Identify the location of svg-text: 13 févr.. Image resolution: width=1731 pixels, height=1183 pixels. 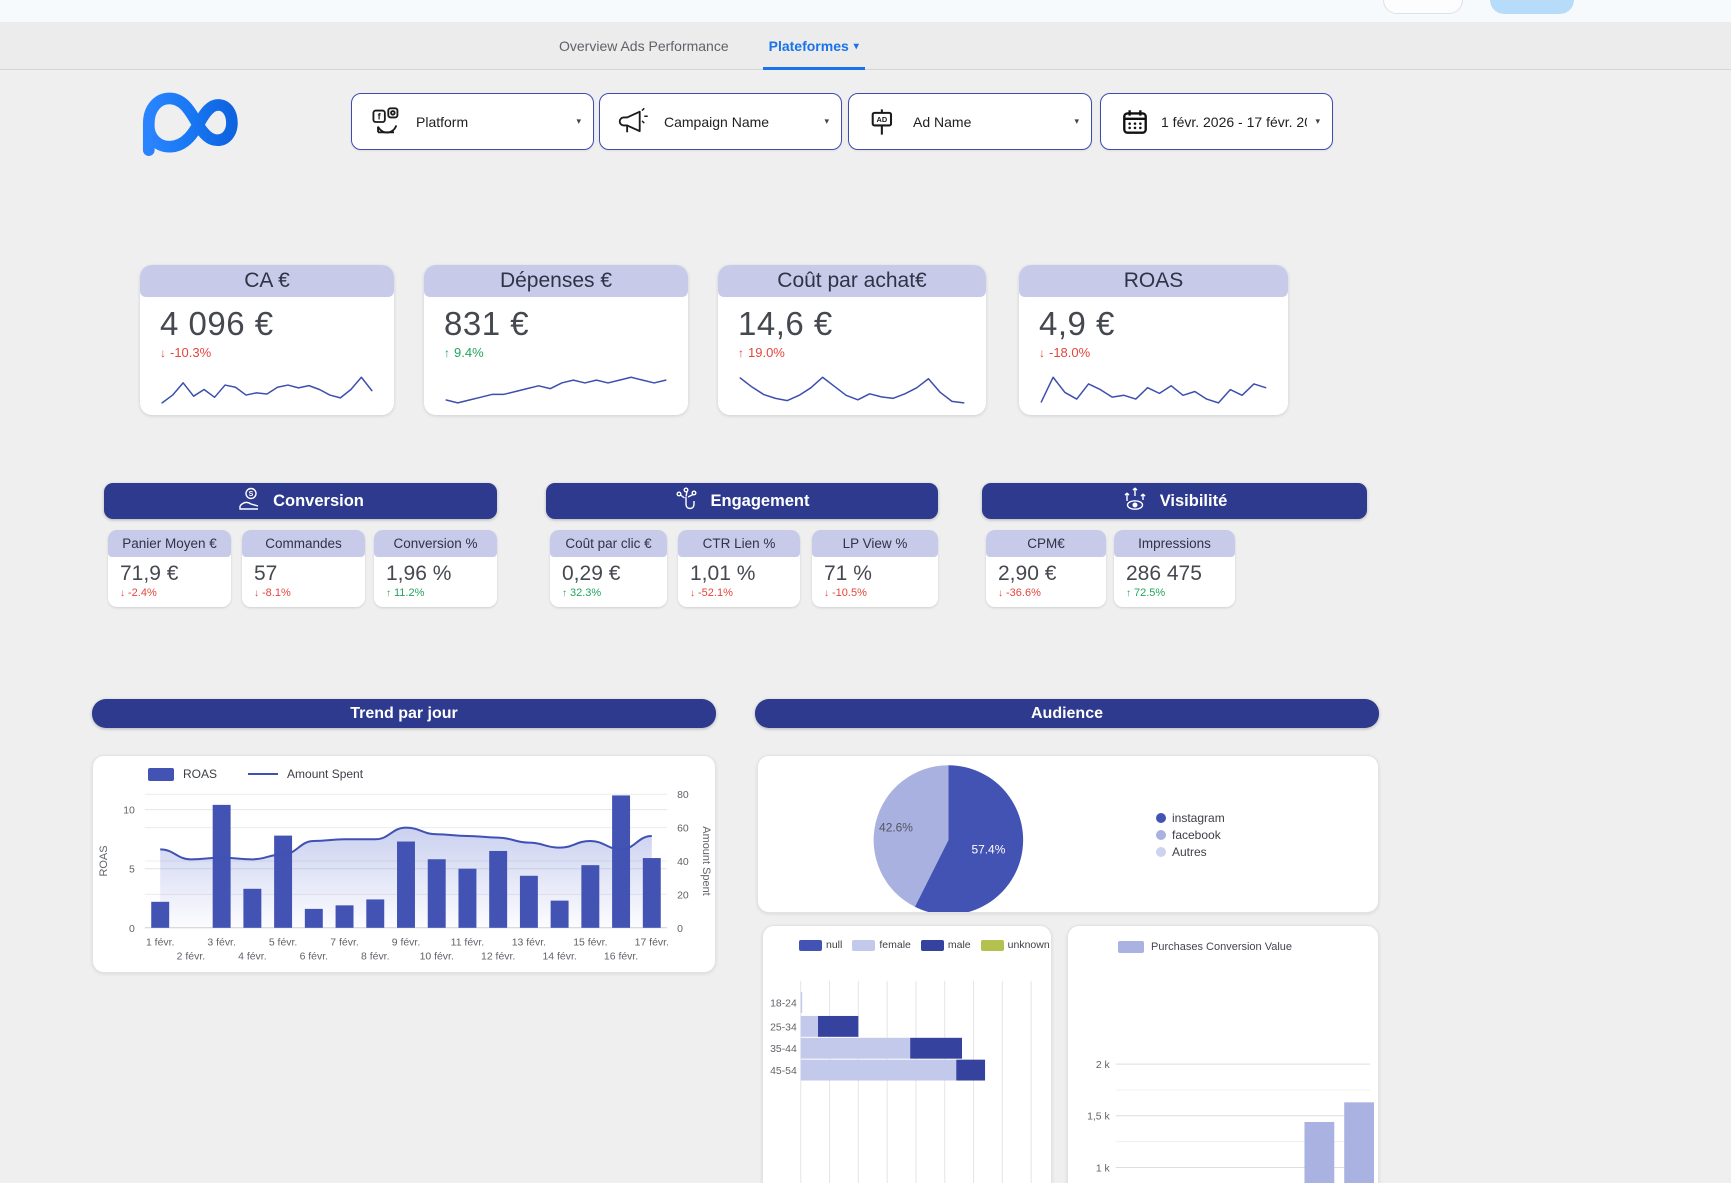
(529, 943).